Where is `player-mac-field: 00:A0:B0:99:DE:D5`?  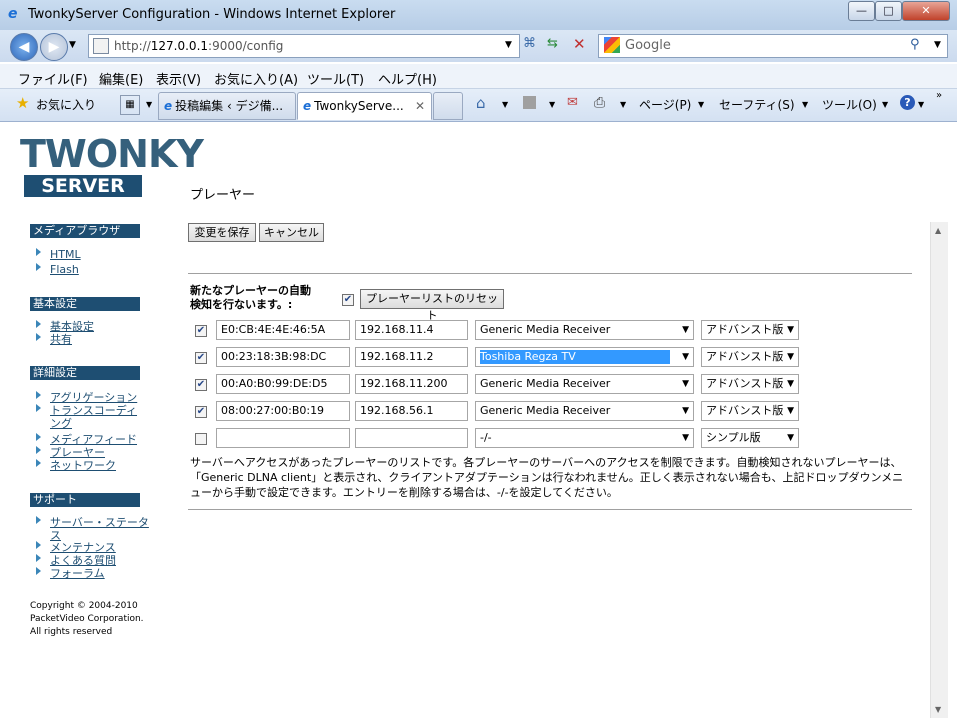
player-mac-field: 00:A0:B0:99:DE:D5 is located at coordinates (283, 384).